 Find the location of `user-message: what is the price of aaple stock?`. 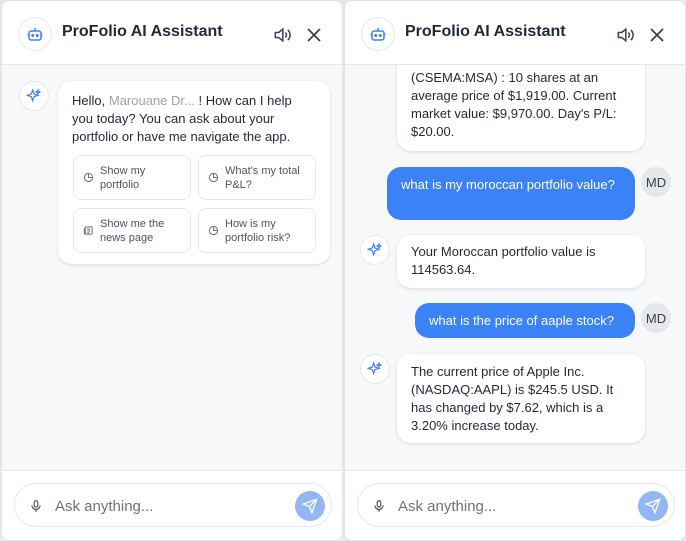

user-message: what is the price of aaple stock? is located at coordinates (525, 320).